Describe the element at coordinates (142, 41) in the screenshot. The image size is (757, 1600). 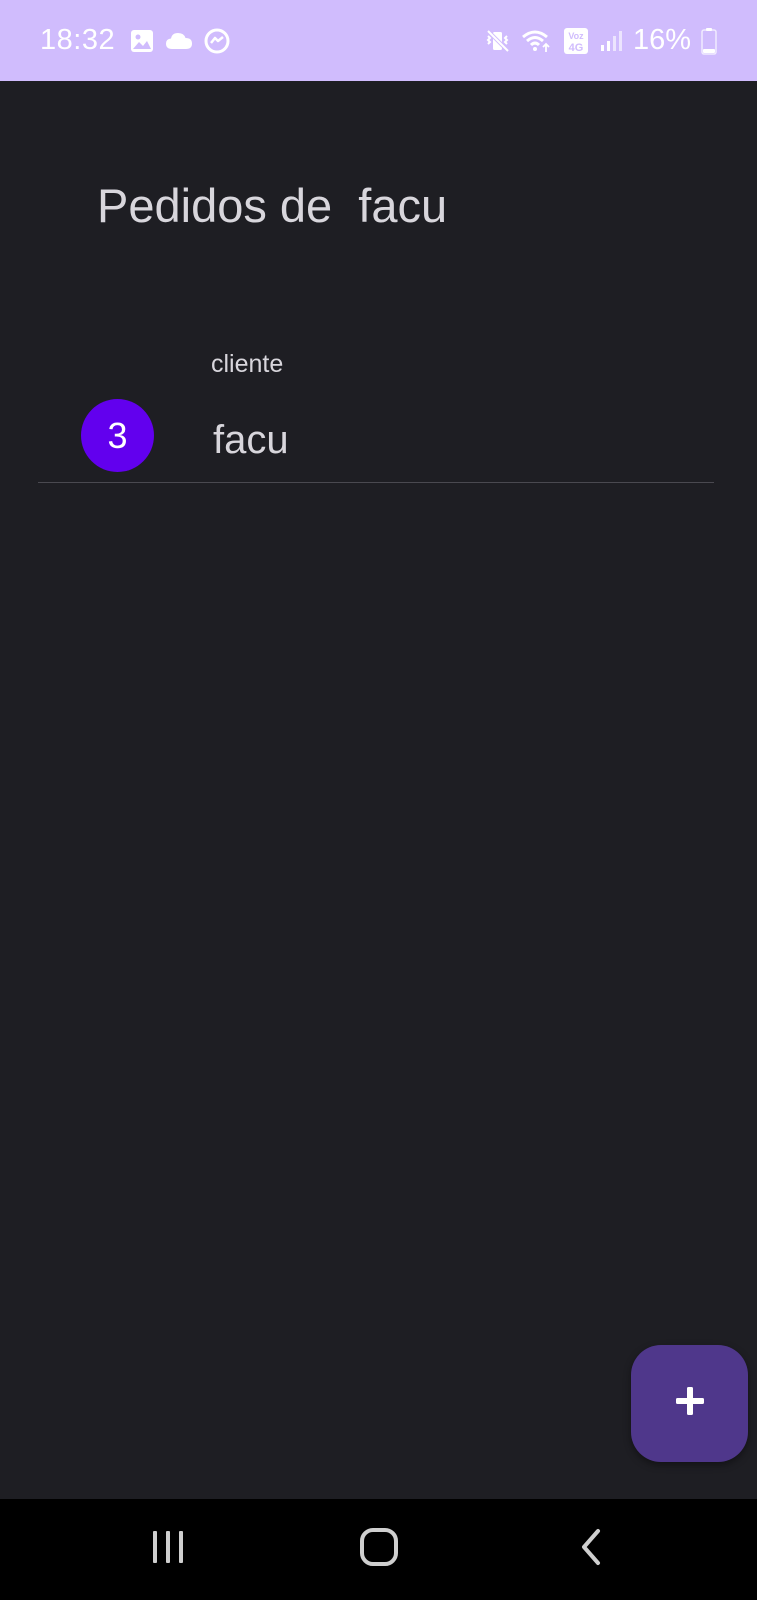
I see `gallery-icon` at that location.